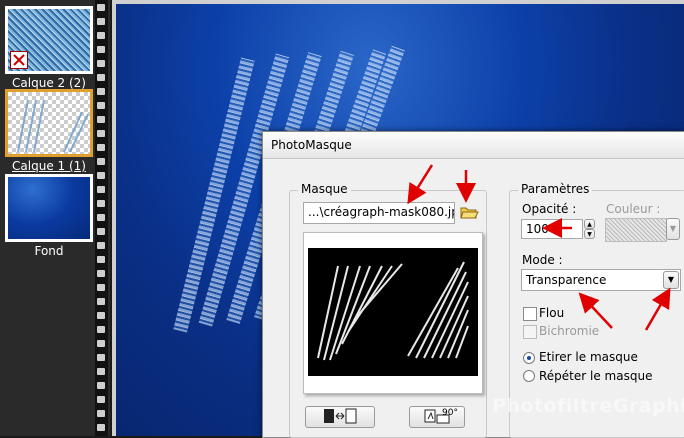 This screenshot has width=684, height=438. I want to click on mode-select: Transparence, so click(601, 280).